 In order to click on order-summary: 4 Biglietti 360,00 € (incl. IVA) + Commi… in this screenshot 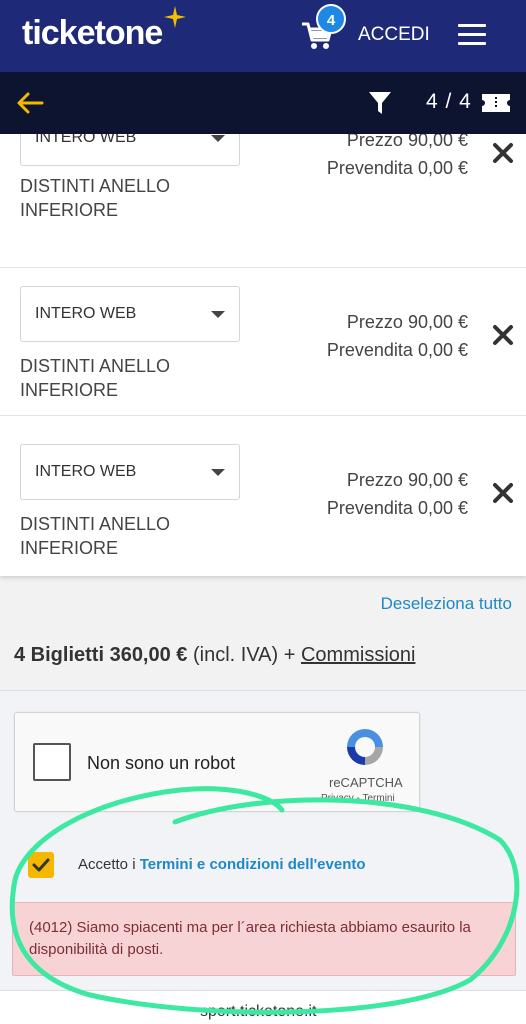, I will do `click(214, 655)`.